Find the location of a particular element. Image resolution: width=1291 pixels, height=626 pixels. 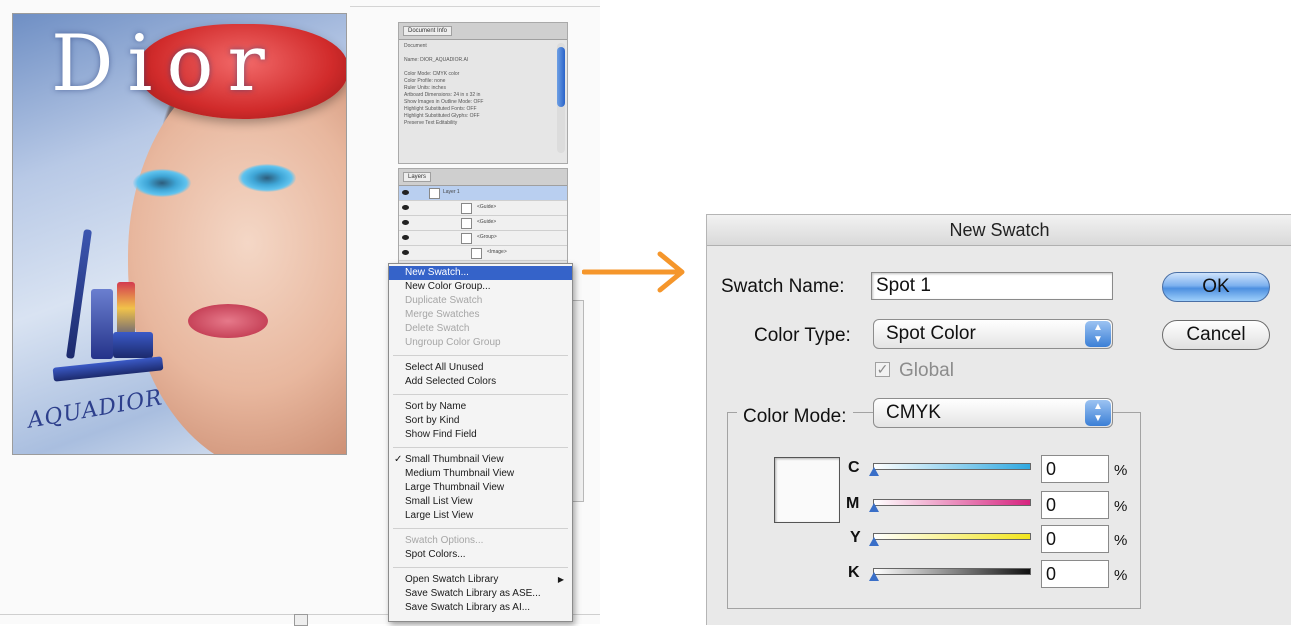

yellow-label: Y is located at coordinates (855, 537).